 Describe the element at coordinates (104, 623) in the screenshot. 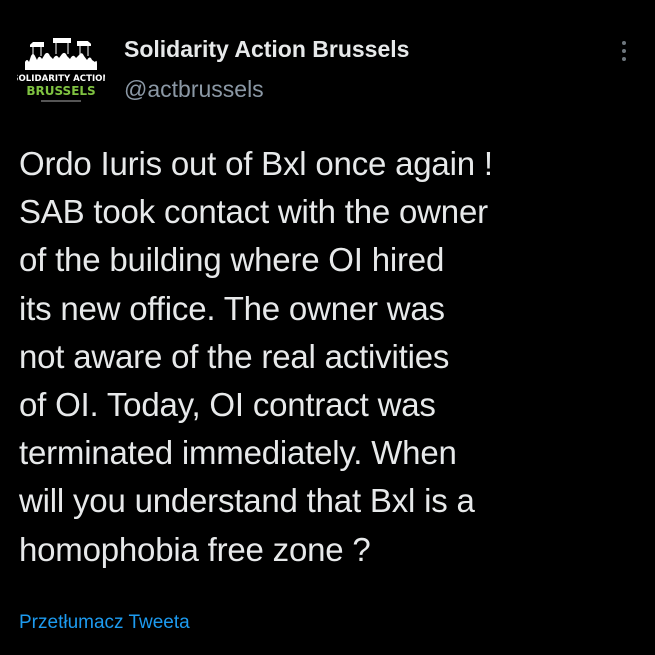

I see `translate-tweet-link: Przetłumacz Tweeta` at that location.